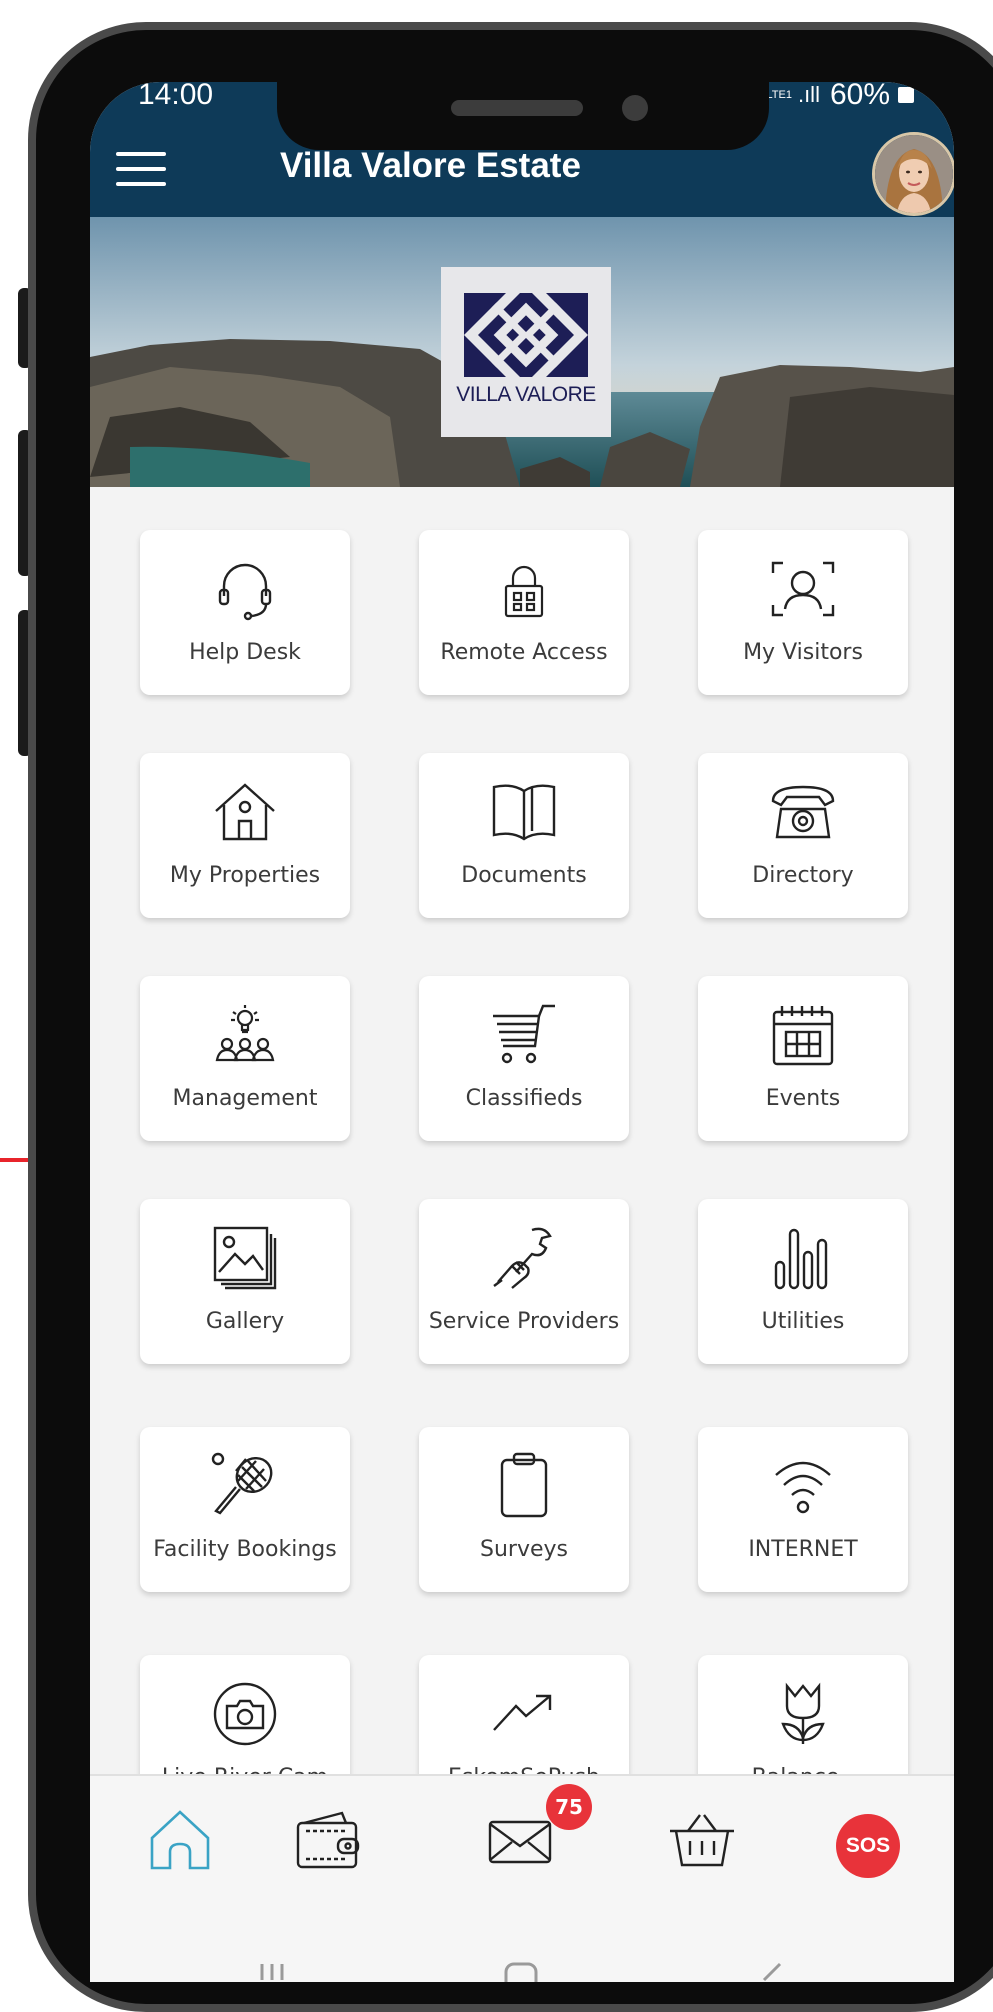 The image size is (993, 2012). I want to click on battery-level: 60%, so click(859, 96).